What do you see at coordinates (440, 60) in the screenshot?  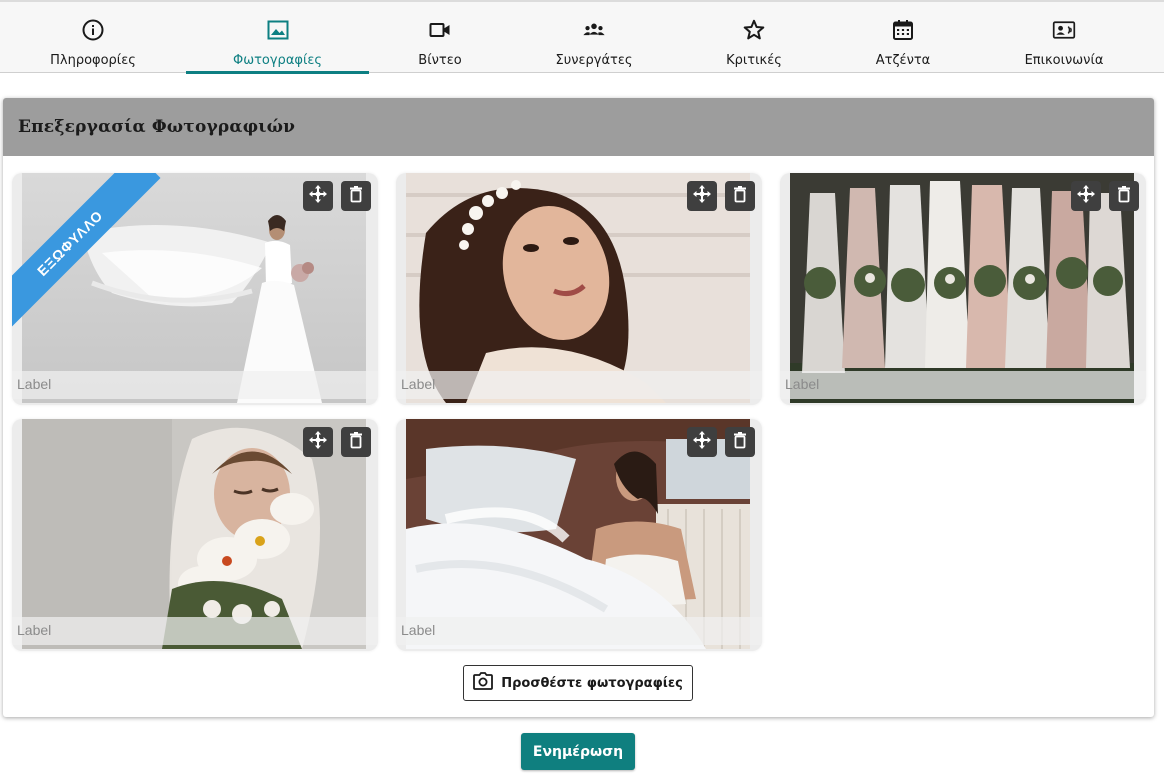 I see `tab-video-label: Βίντεο` at bounding box center [440, 60].